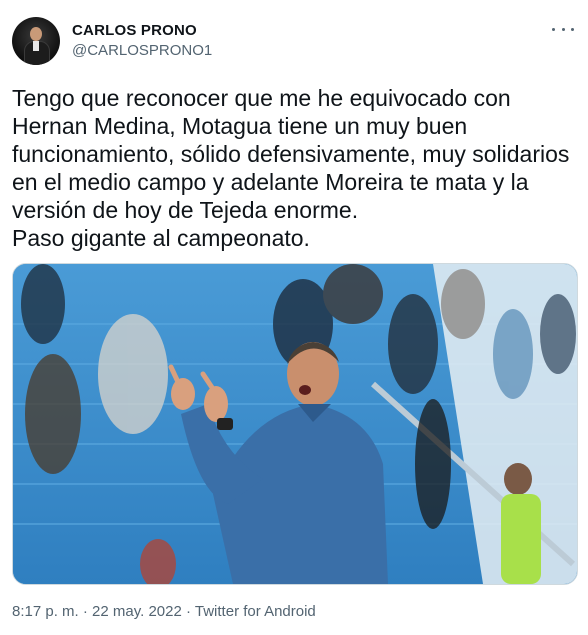  I want to click on tweet-source: Twitter for Android, so click(255, 611).